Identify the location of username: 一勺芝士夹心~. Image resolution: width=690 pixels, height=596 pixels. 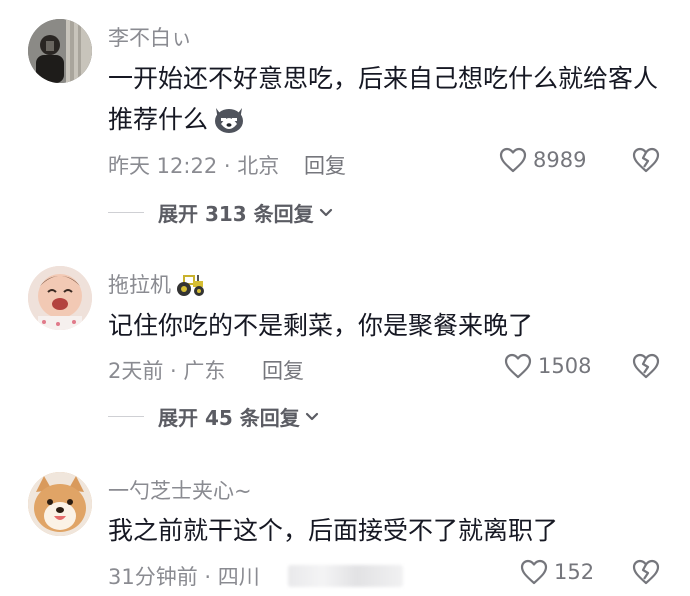
(180, 490).